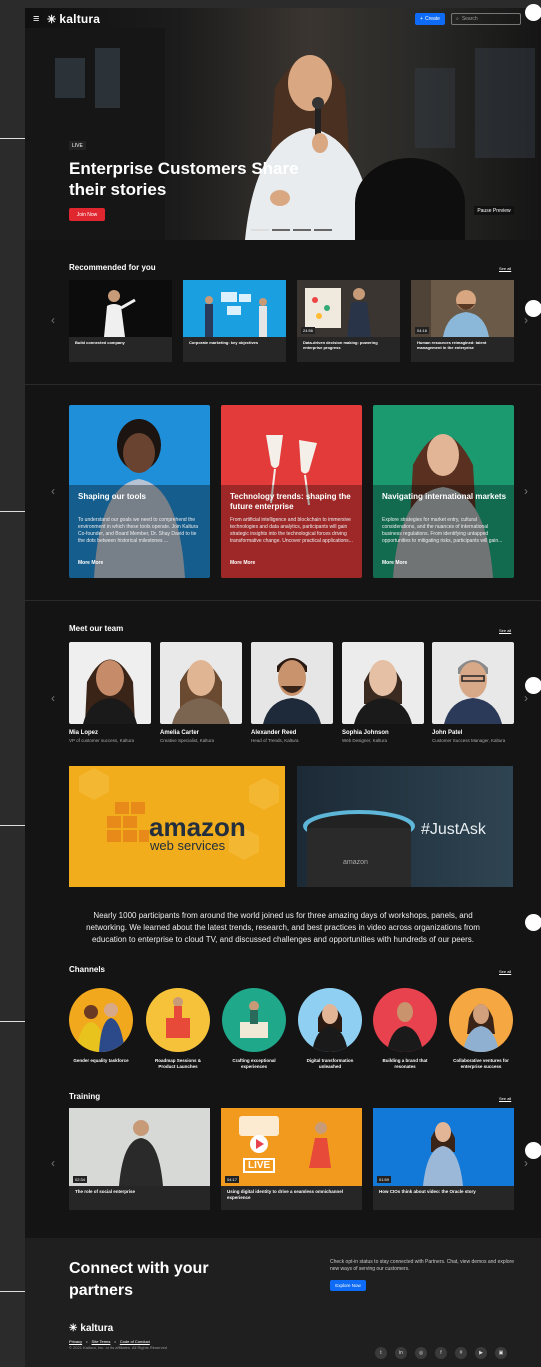 The image size is (541, 1367). Describe the element at coordinates (505, 268) in the screenshot. I see `recommended-see-all-link: See all` at that location.